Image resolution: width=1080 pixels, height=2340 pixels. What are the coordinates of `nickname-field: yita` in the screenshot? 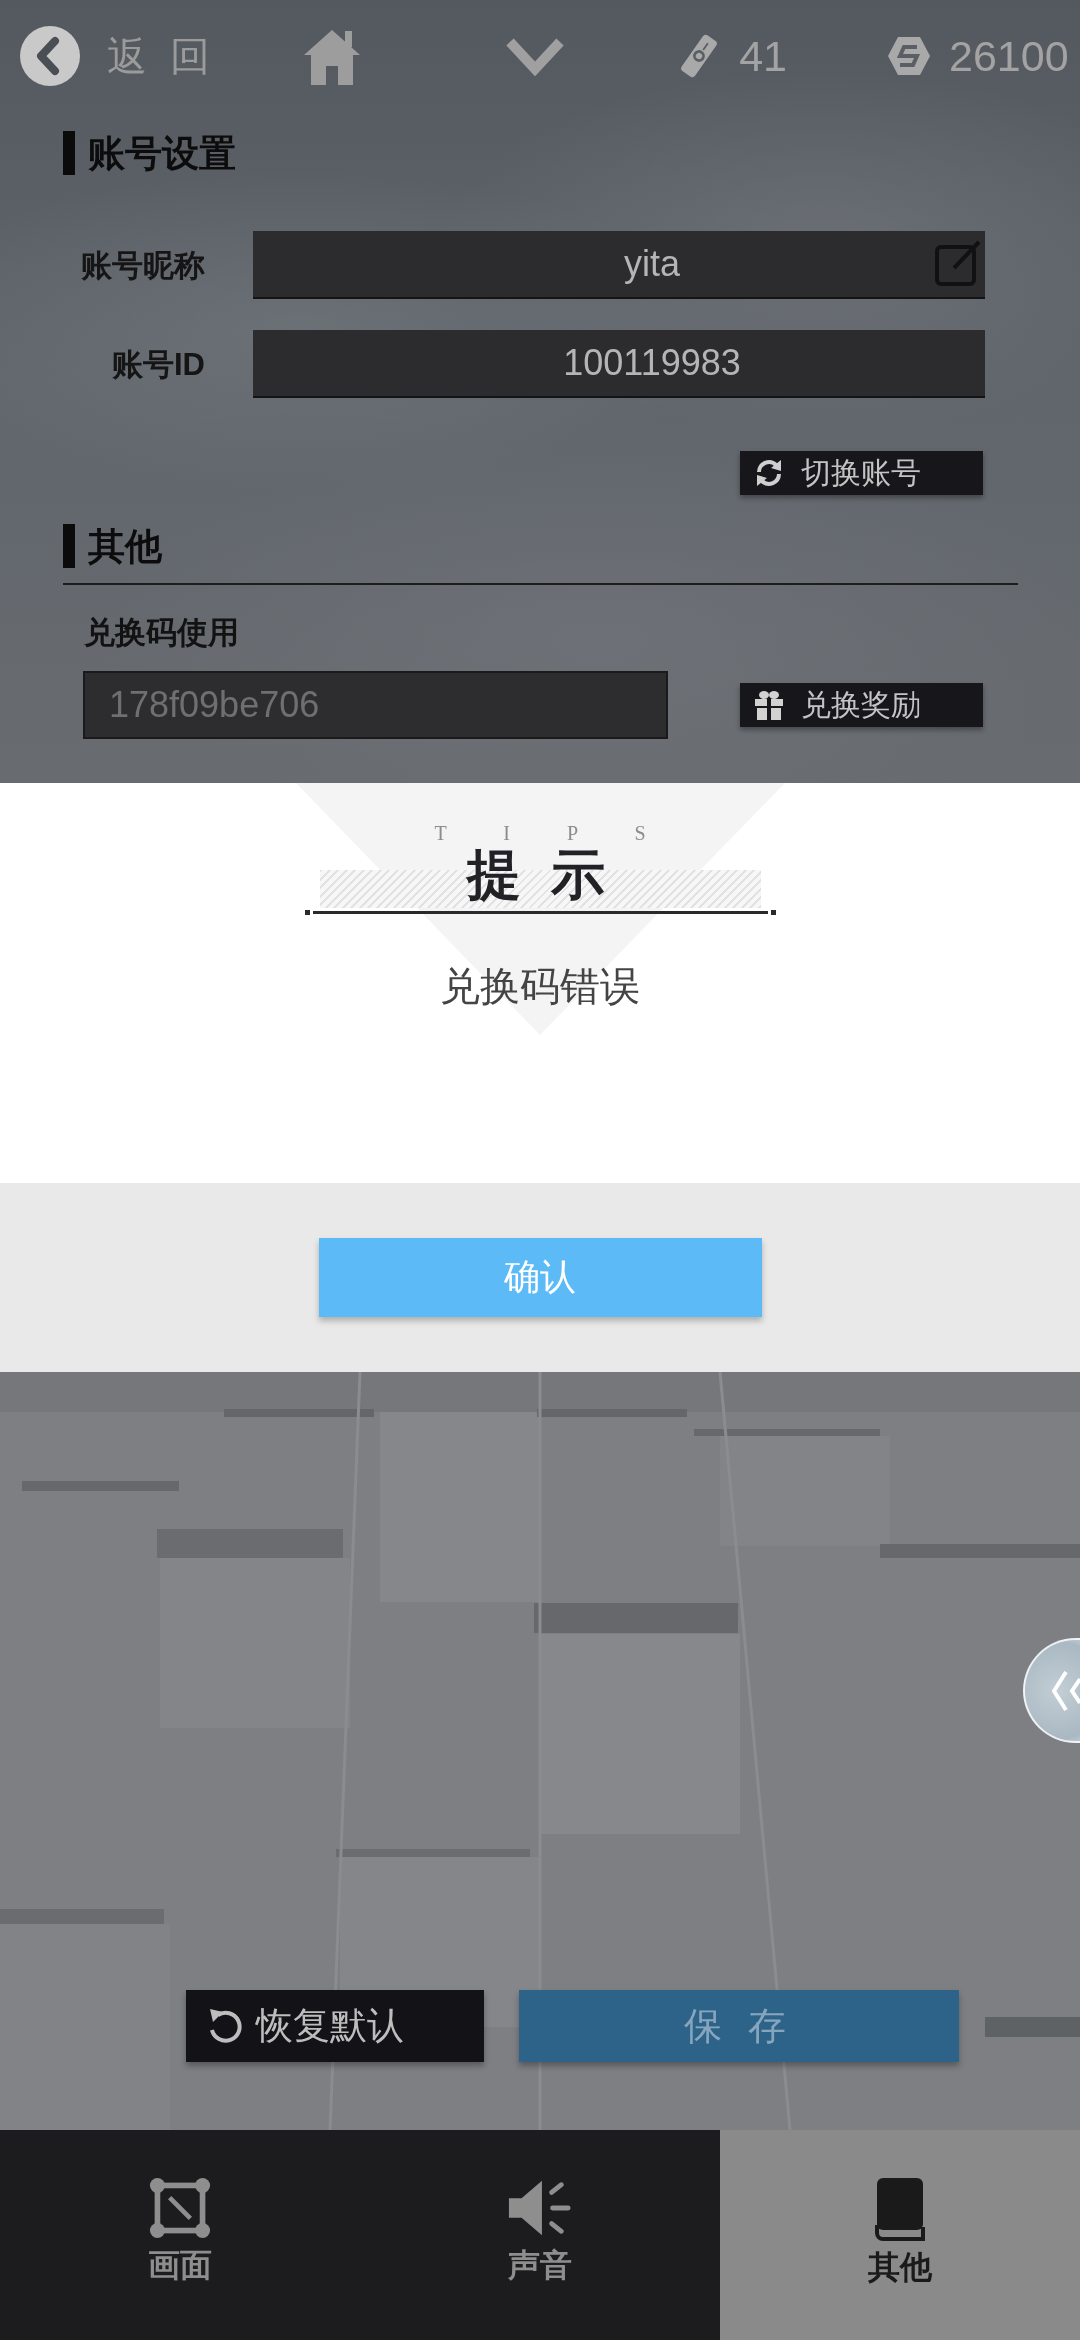 It's located at (619, 265).